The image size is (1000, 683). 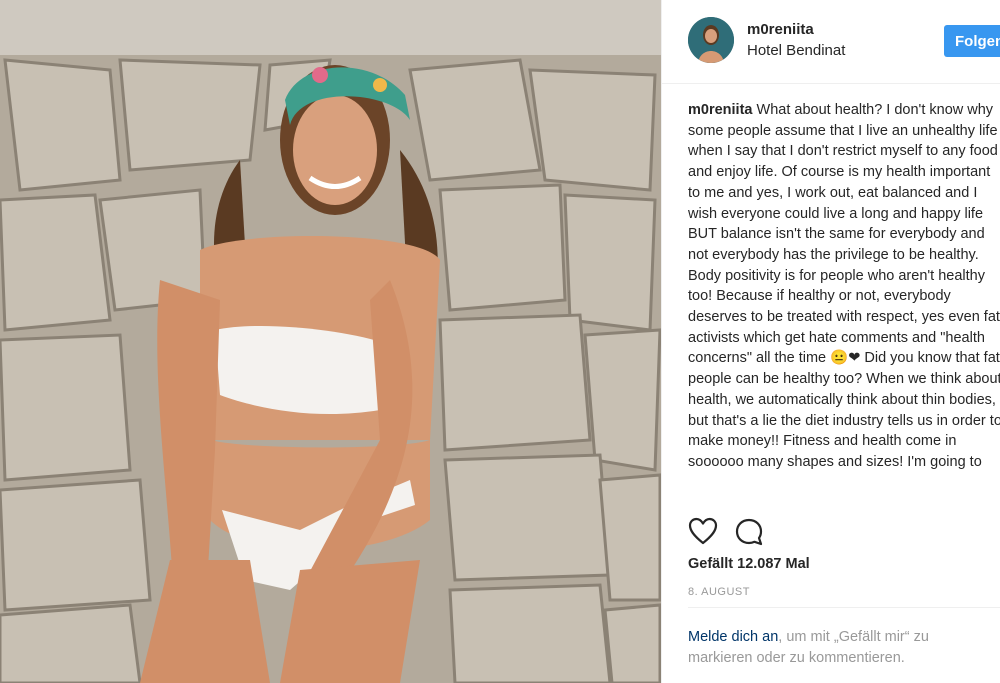 I want to click on speech-bubble-icon, so click(x=749, y=532).